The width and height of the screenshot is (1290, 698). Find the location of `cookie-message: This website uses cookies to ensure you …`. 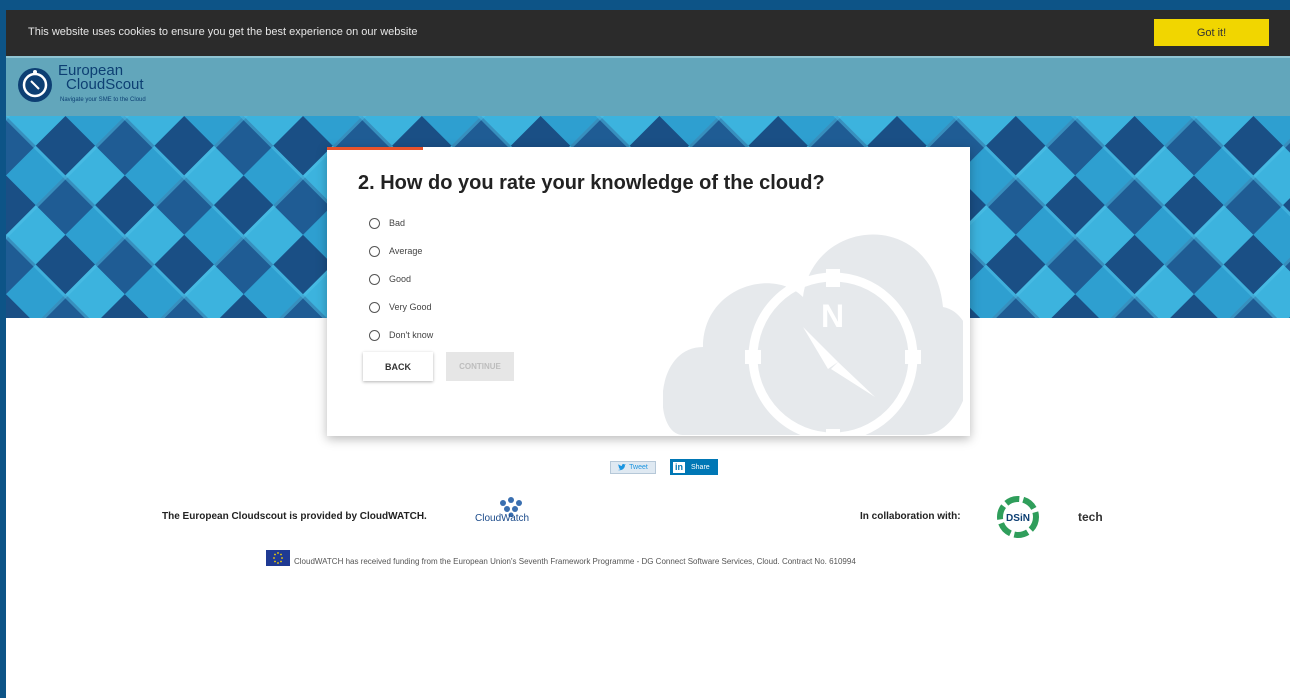

cookie-message: This website uses cookies to ensure you … is located at coordinates (223, 32).